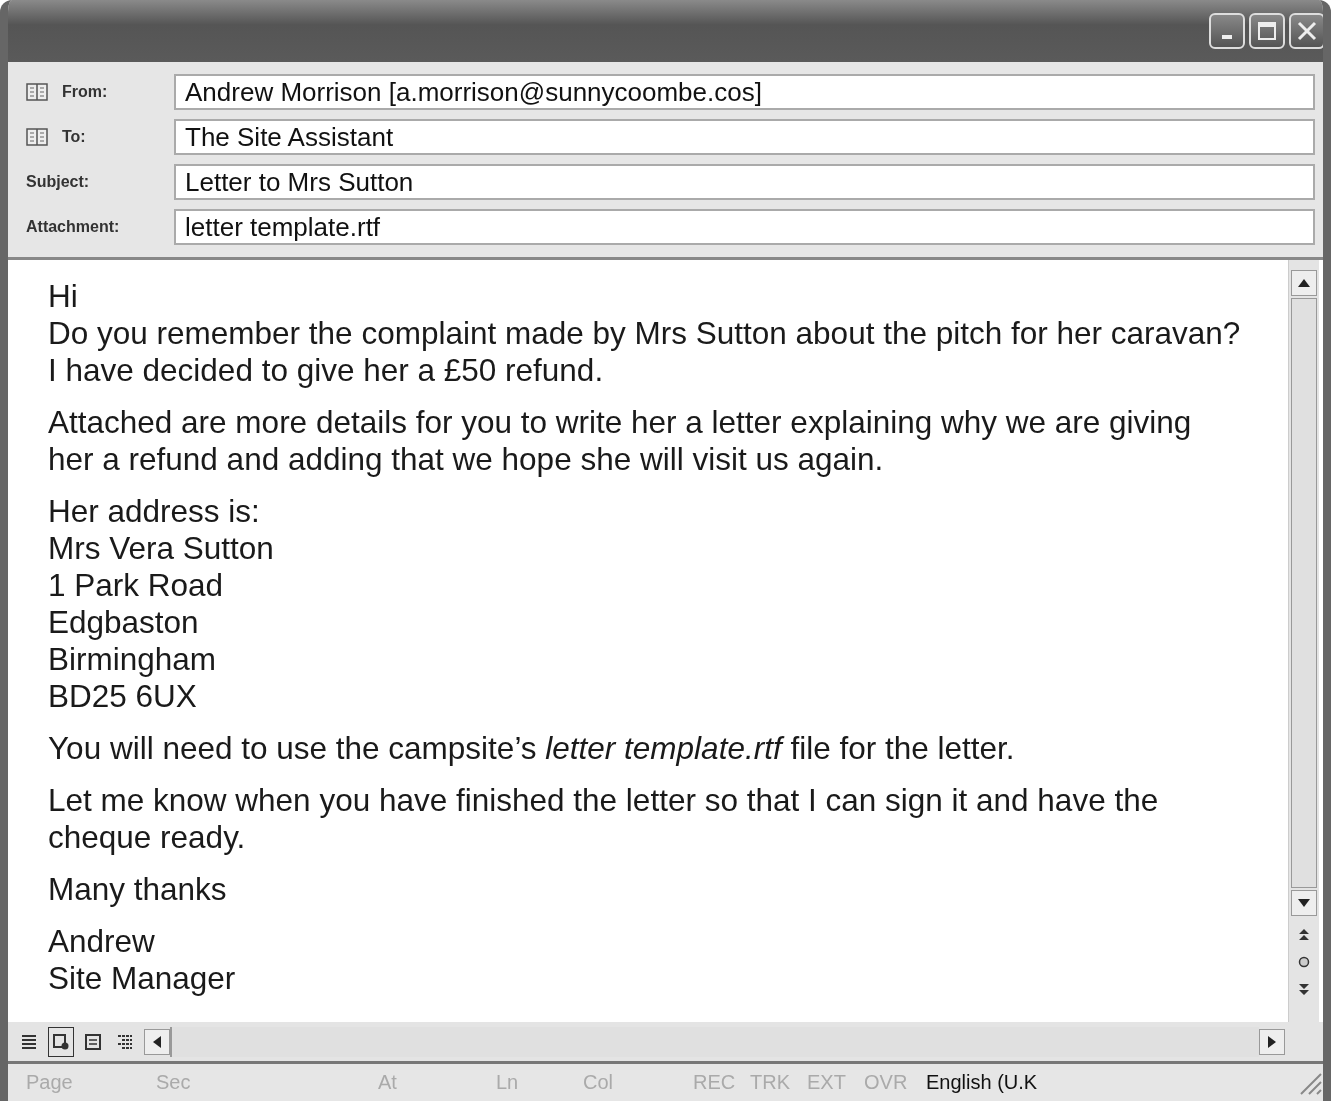  Describe the element at coordinates (598, 1082) in the screenshot. I see `status-item: Col` at that location.